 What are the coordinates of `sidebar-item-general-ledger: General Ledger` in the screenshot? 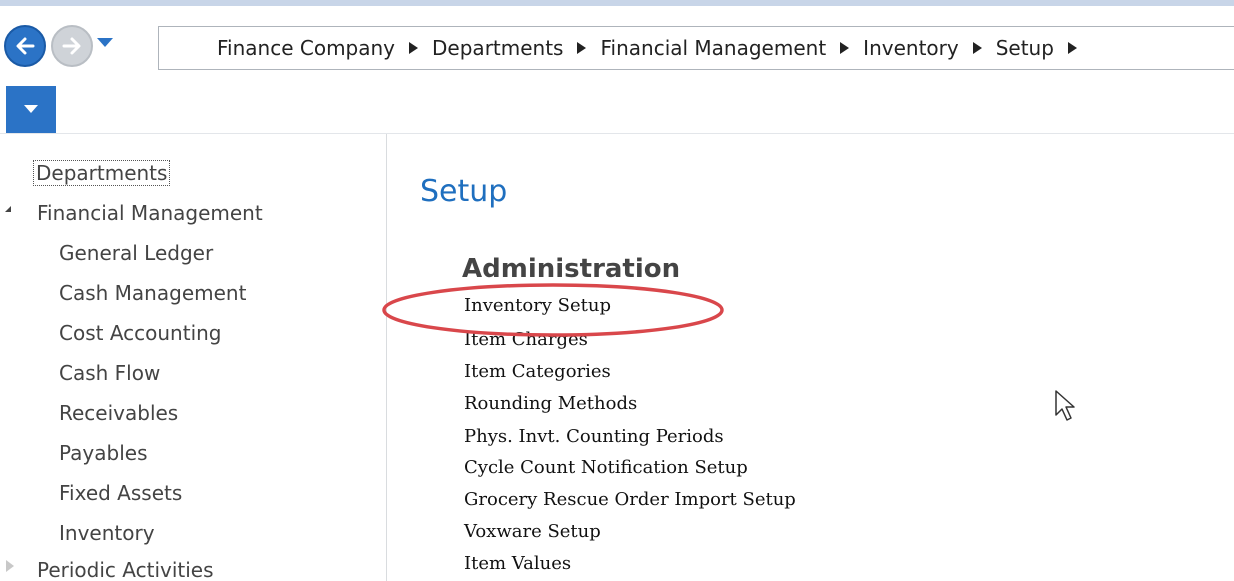 It's located at (136, 253).